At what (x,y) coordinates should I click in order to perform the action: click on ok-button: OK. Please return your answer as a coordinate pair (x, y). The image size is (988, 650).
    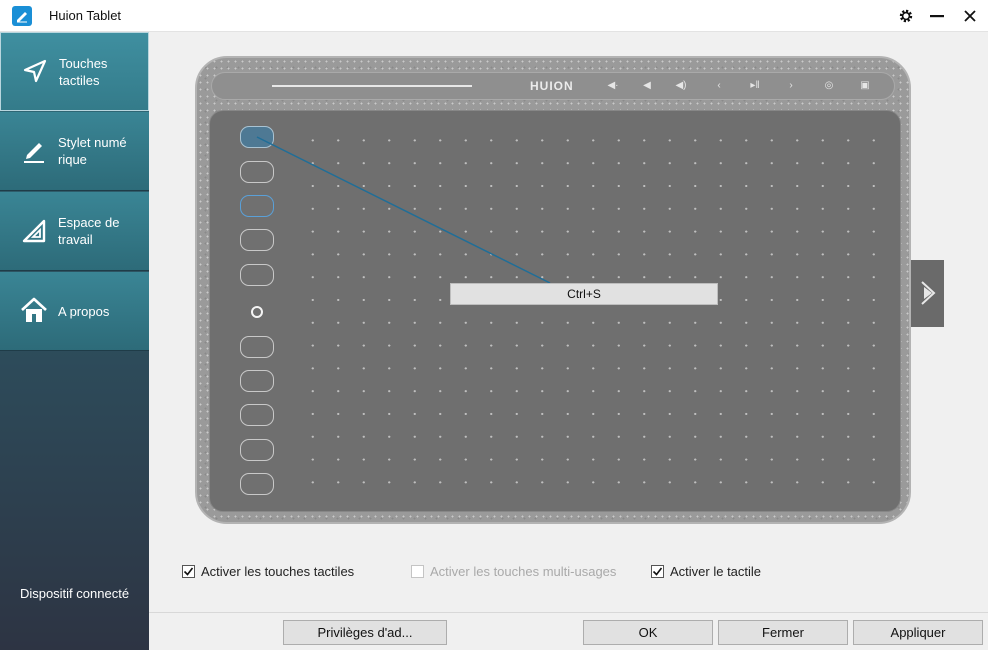
    Looking at the image, I should click on (648, 632).